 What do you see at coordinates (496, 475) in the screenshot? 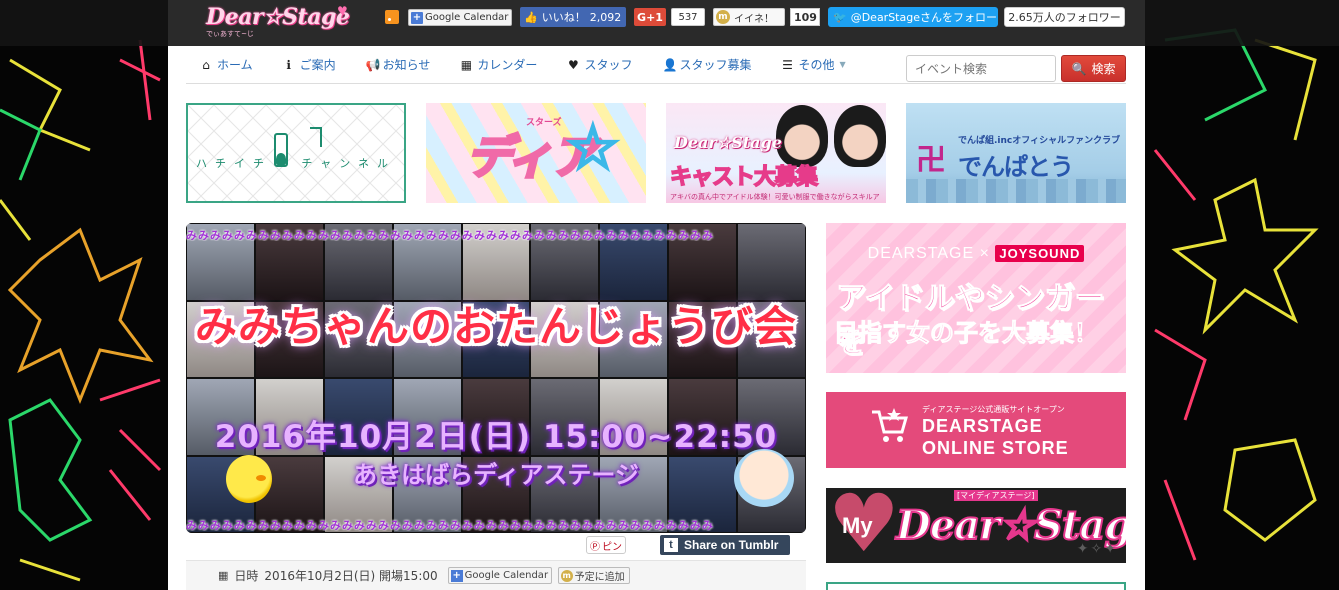
I see `hero-venue: あきはばらディアステージ` at bounding box center [496, 475].